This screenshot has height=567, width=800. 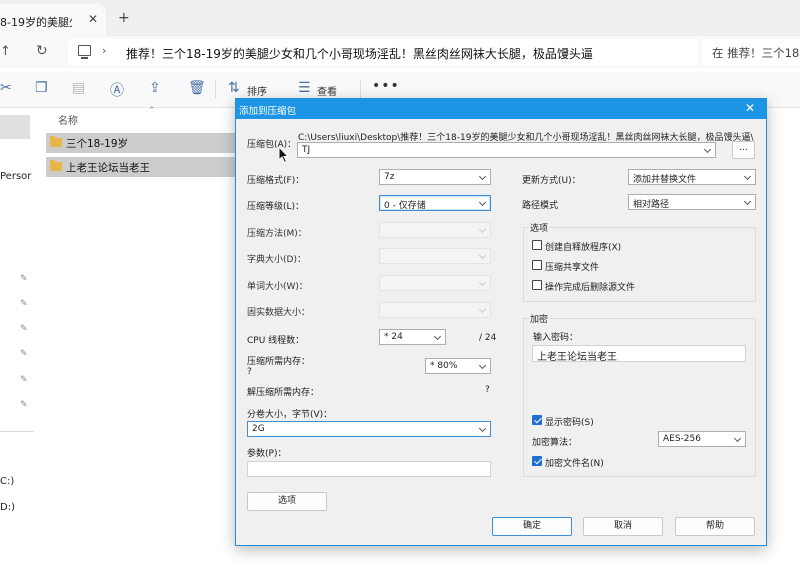 What do you see at coordinates (6, 88) in the screenshot?
I see `cut-icon: ✂` at bounding box center [6, 88].